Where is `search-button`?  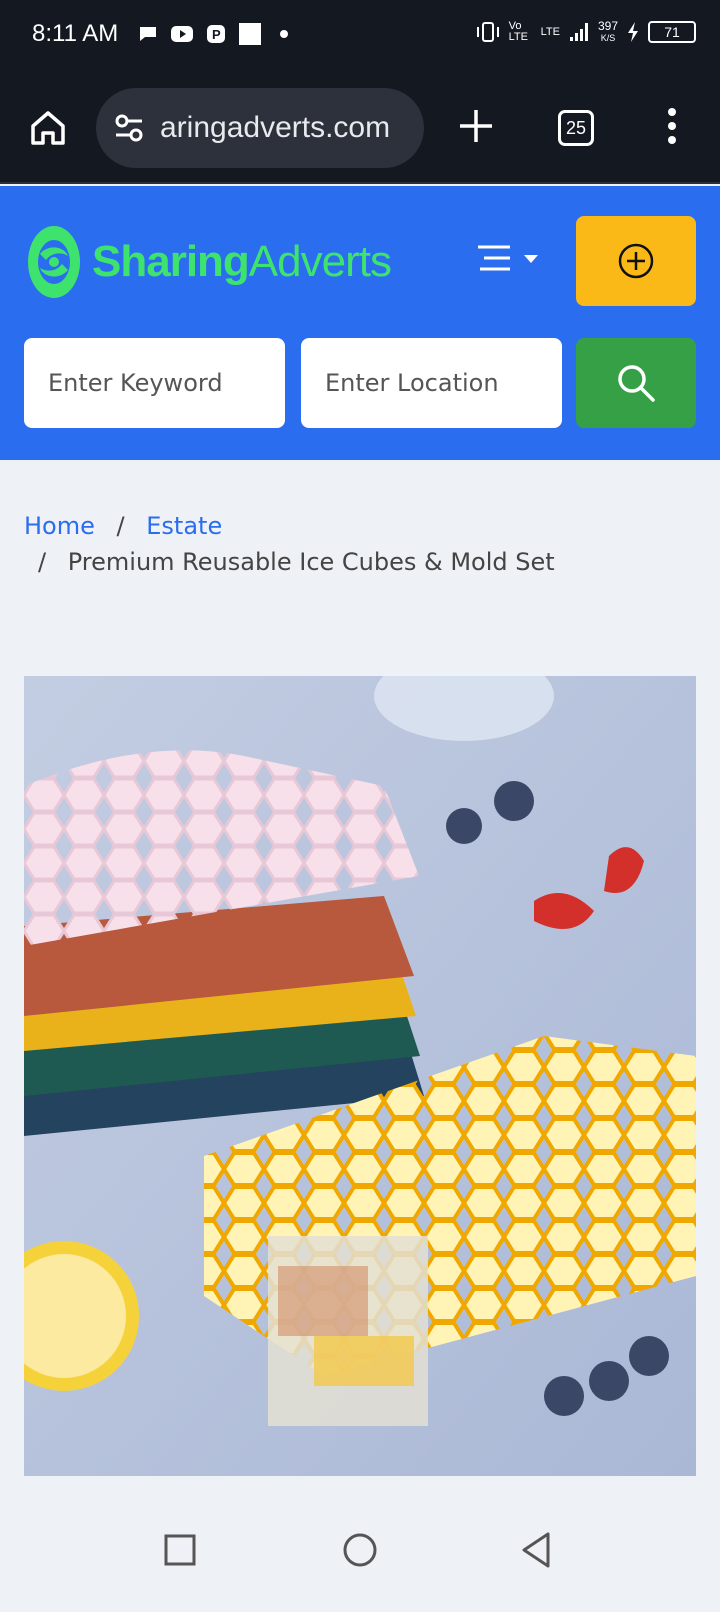
search-button is located at coordinates (636, 383).